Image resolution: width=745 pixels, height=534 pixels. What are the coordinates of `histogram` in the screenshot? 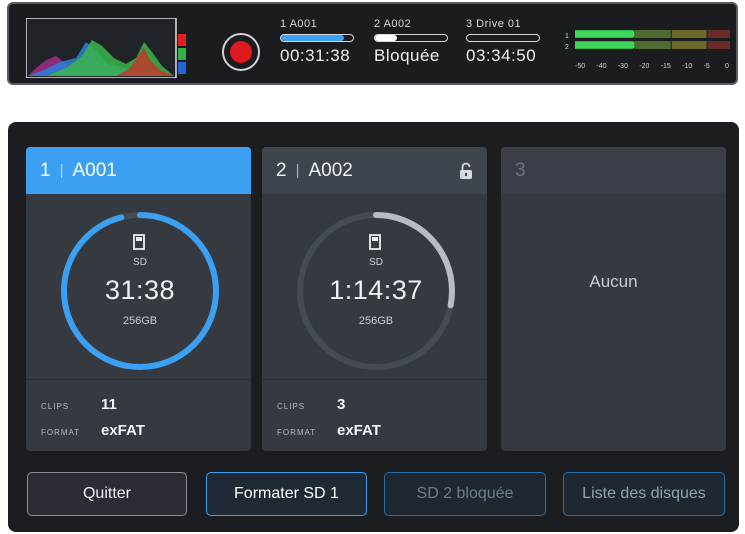 It's located at (106, 48).